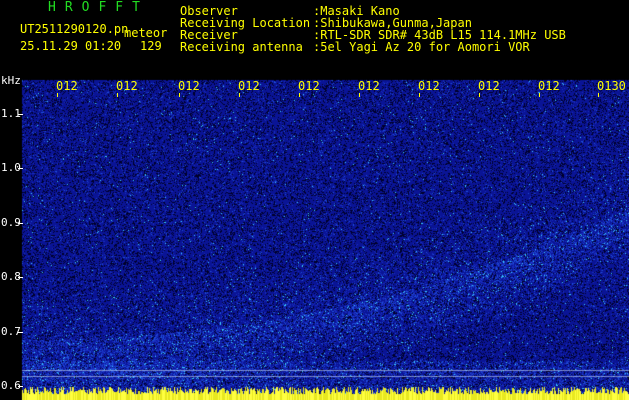  I want to click on antenna-value: :5el Yagi Az 20 for Aomori VOR, so click(421, 47).